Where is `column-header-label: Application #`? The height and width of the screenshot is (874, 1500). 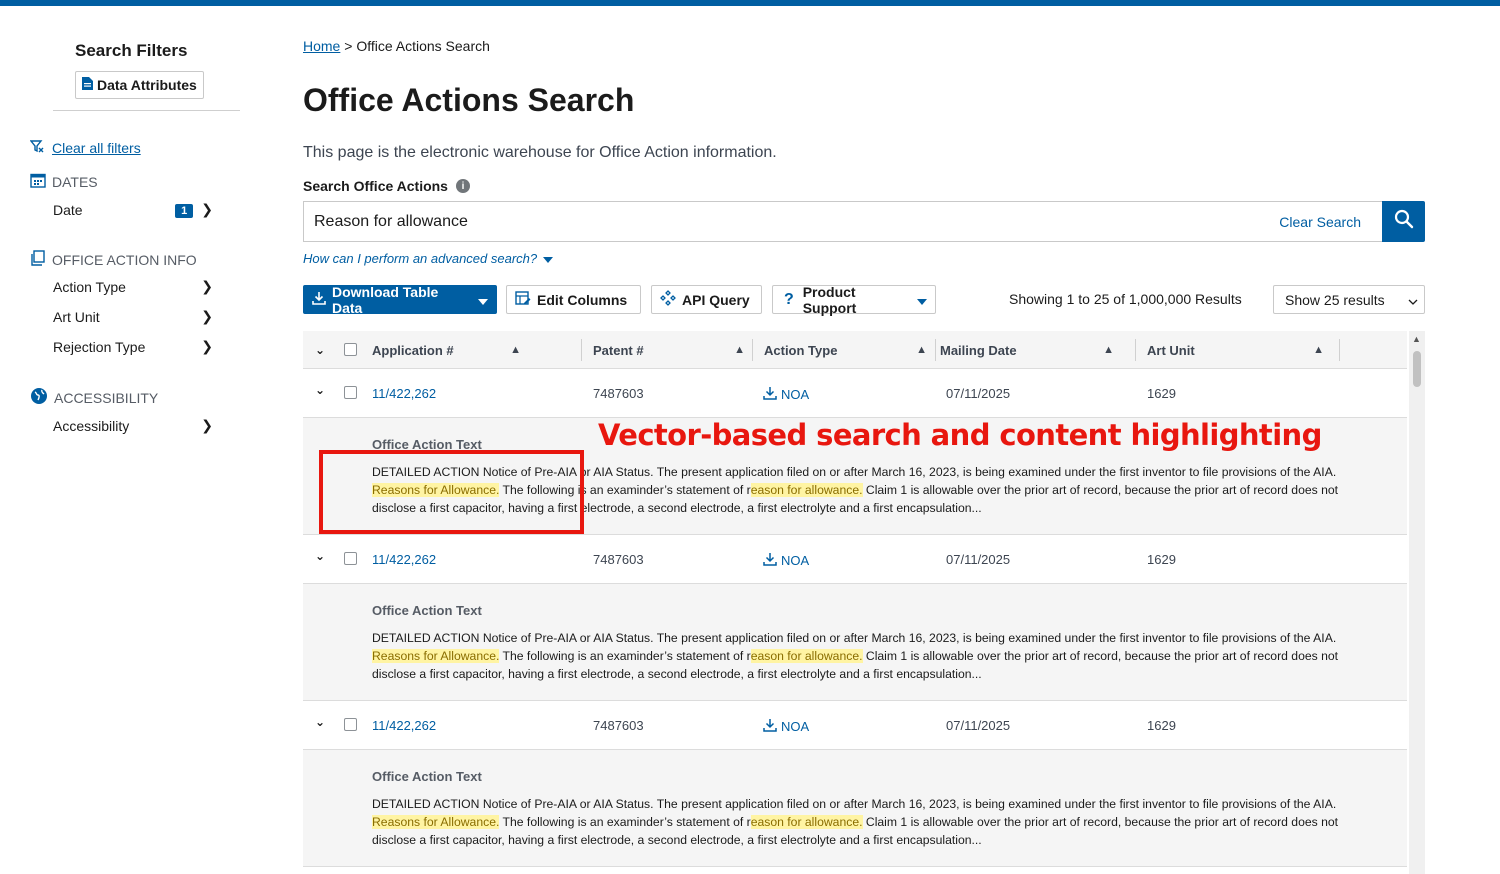 column-header-label: Application # is located at coordinates (413, 350).